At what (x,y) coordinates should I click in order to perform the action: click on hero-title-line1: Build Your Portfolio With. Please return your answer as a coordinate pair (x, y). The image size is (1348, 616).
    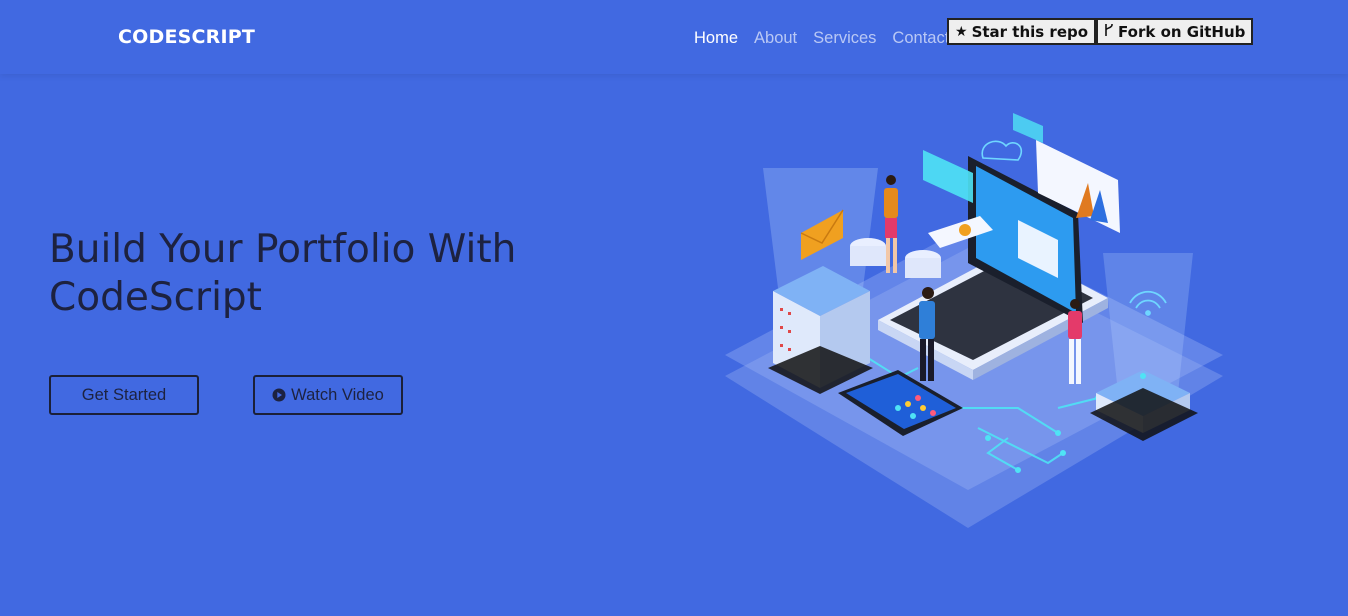
    Looking at the image, I should click on (283, 249).